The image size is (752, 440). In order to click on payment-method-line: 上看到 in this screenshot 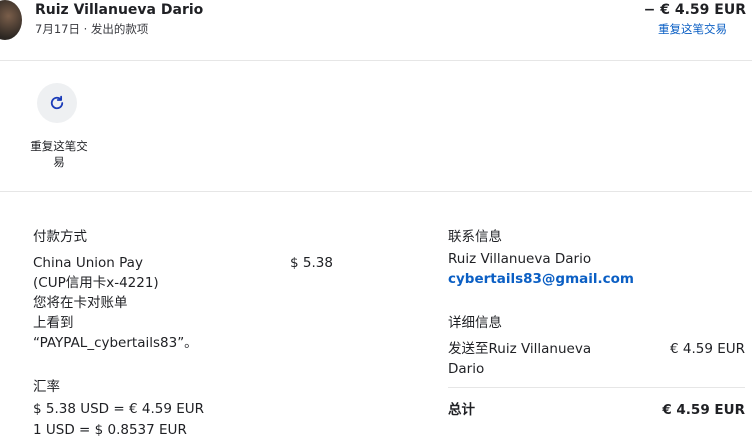, I will do `click(53, 323)`.